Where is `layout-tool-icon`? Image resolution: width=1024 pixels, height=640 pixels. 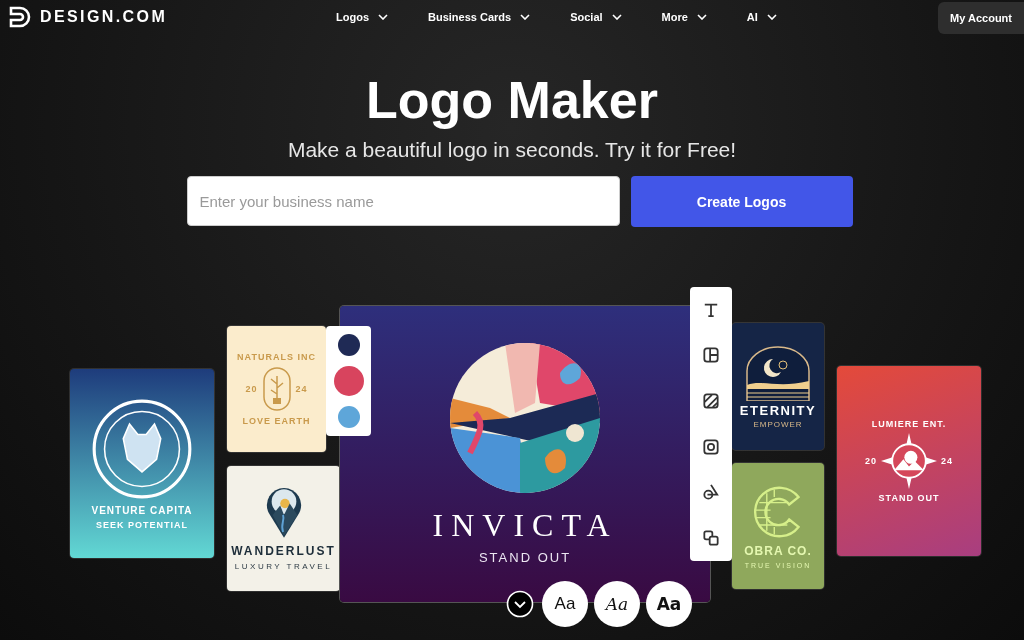 layout-tool-icon is located at coordinates (711, 355).